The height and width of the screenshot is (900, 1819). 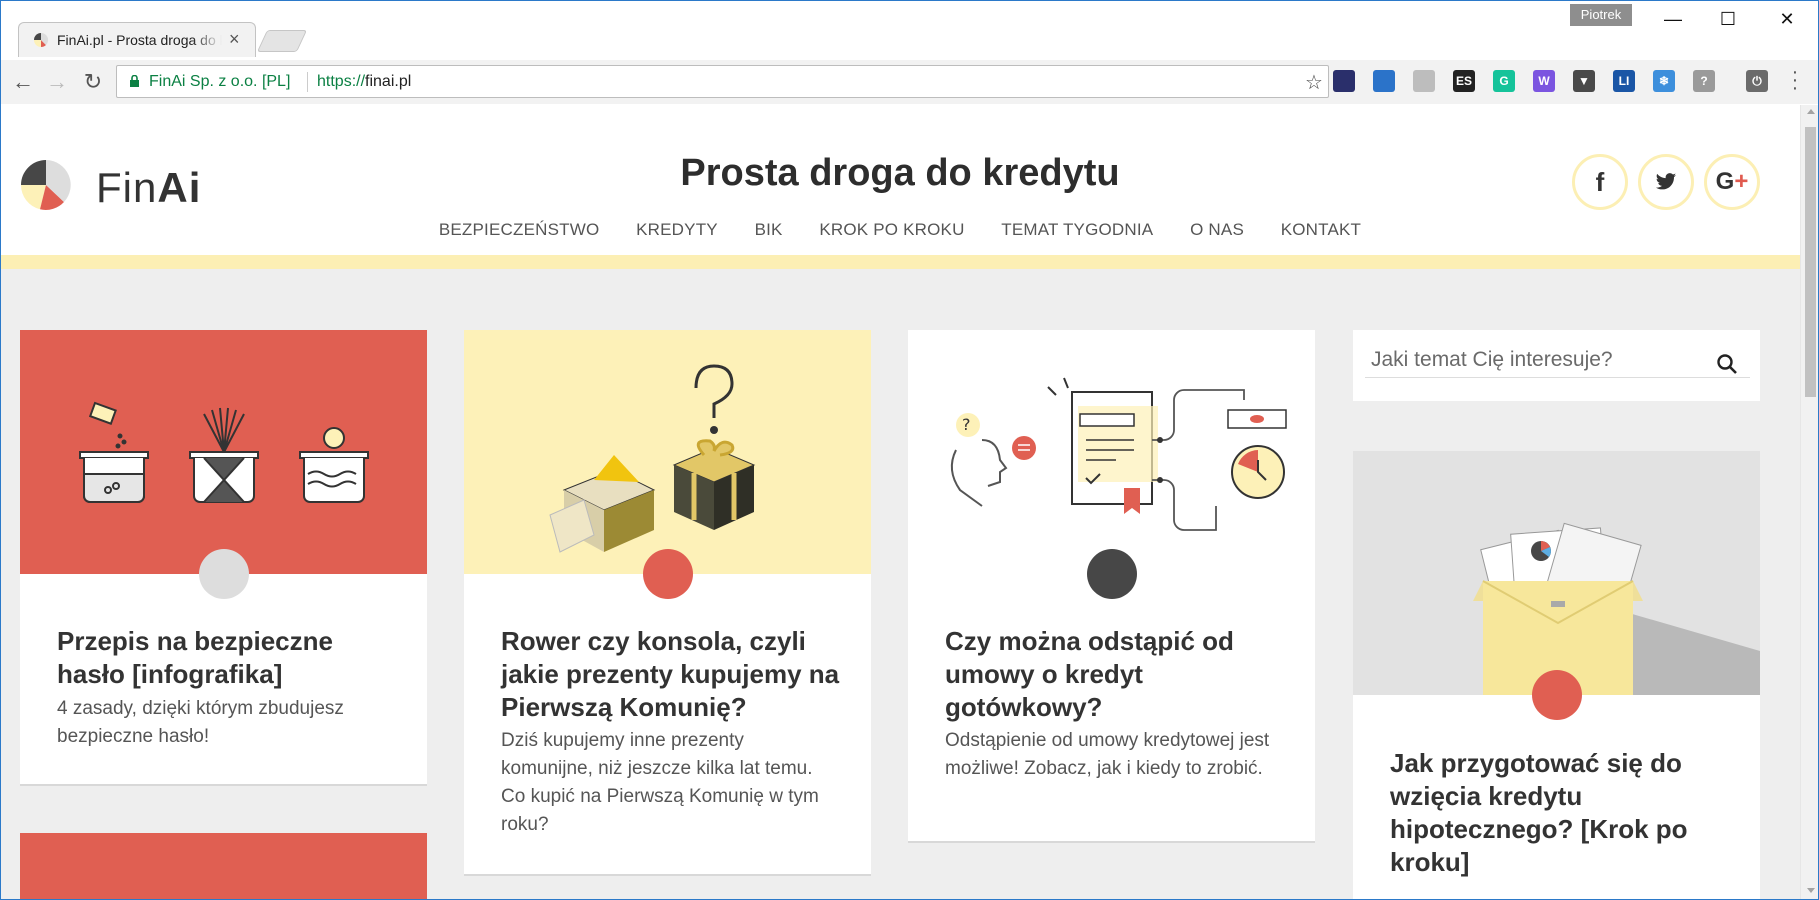 What do you see at coordinates (388, 81) in the screenshot?
I see `url-host: finai.pl` at bounding box center [388, 81].